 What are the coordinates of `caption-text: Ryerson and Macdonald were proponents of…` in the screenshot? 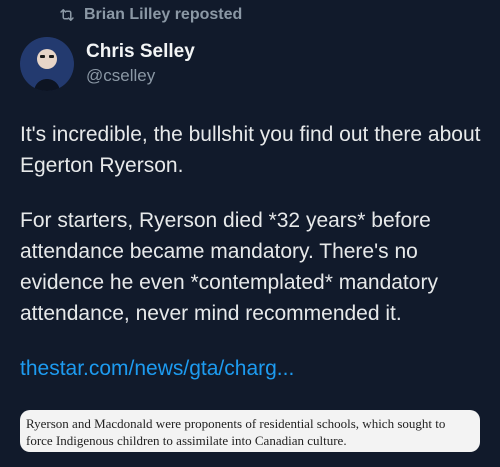 It's located at (236, 432).